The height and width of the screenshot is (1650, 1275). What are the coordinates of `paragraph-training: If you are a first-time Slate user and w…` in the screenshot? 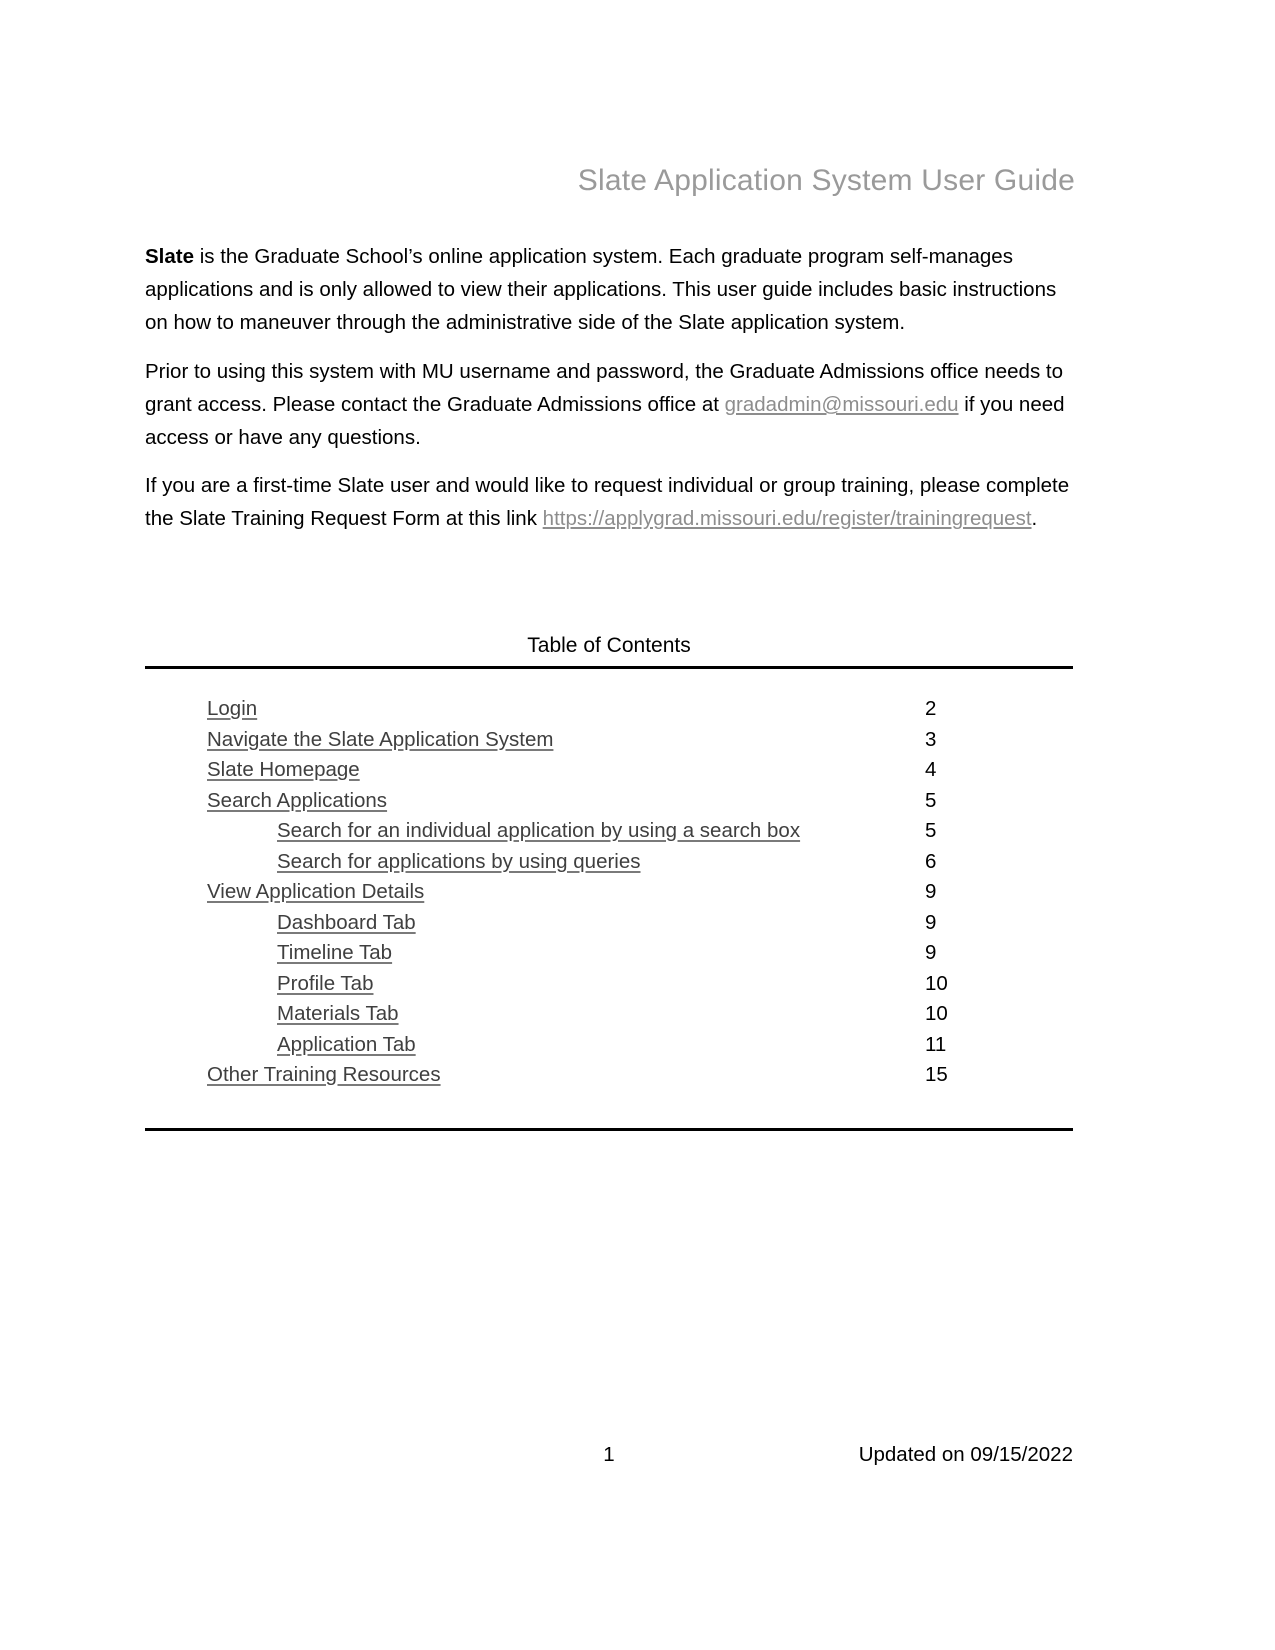 It's located at (609, 502).